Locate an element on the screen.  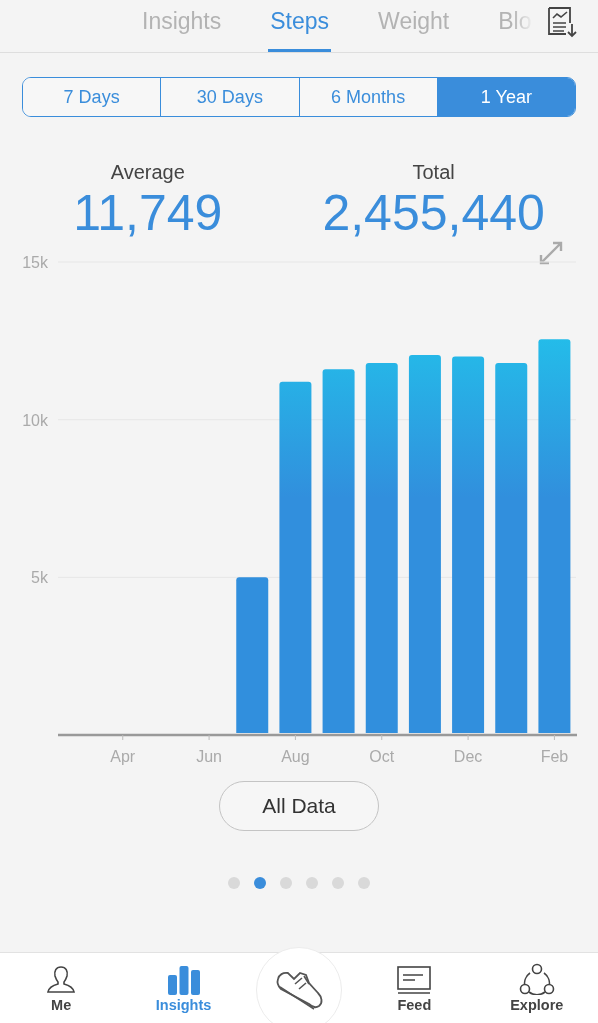
nav-tab: Insights is located at coordinates (183, 983).